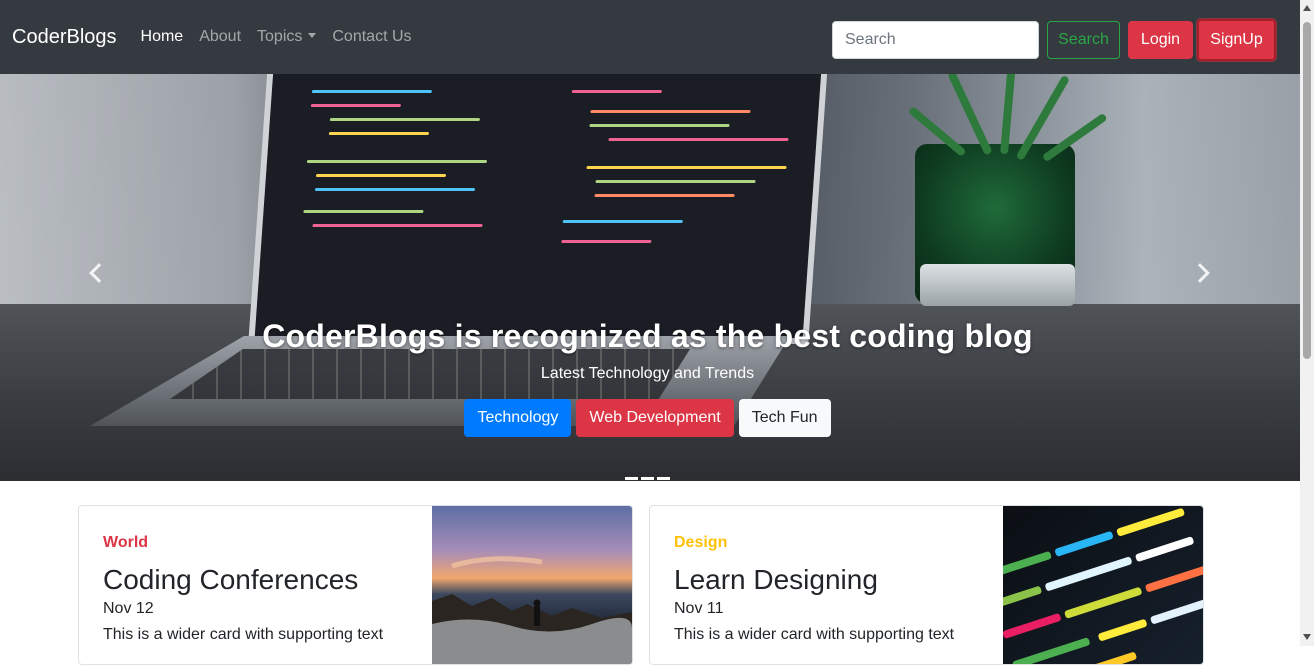 The image size is (1314, 665). What do you see at coordinates (935, 40) in the screenshot?
I see `search-input: Search` at bounding box center [935, 40].